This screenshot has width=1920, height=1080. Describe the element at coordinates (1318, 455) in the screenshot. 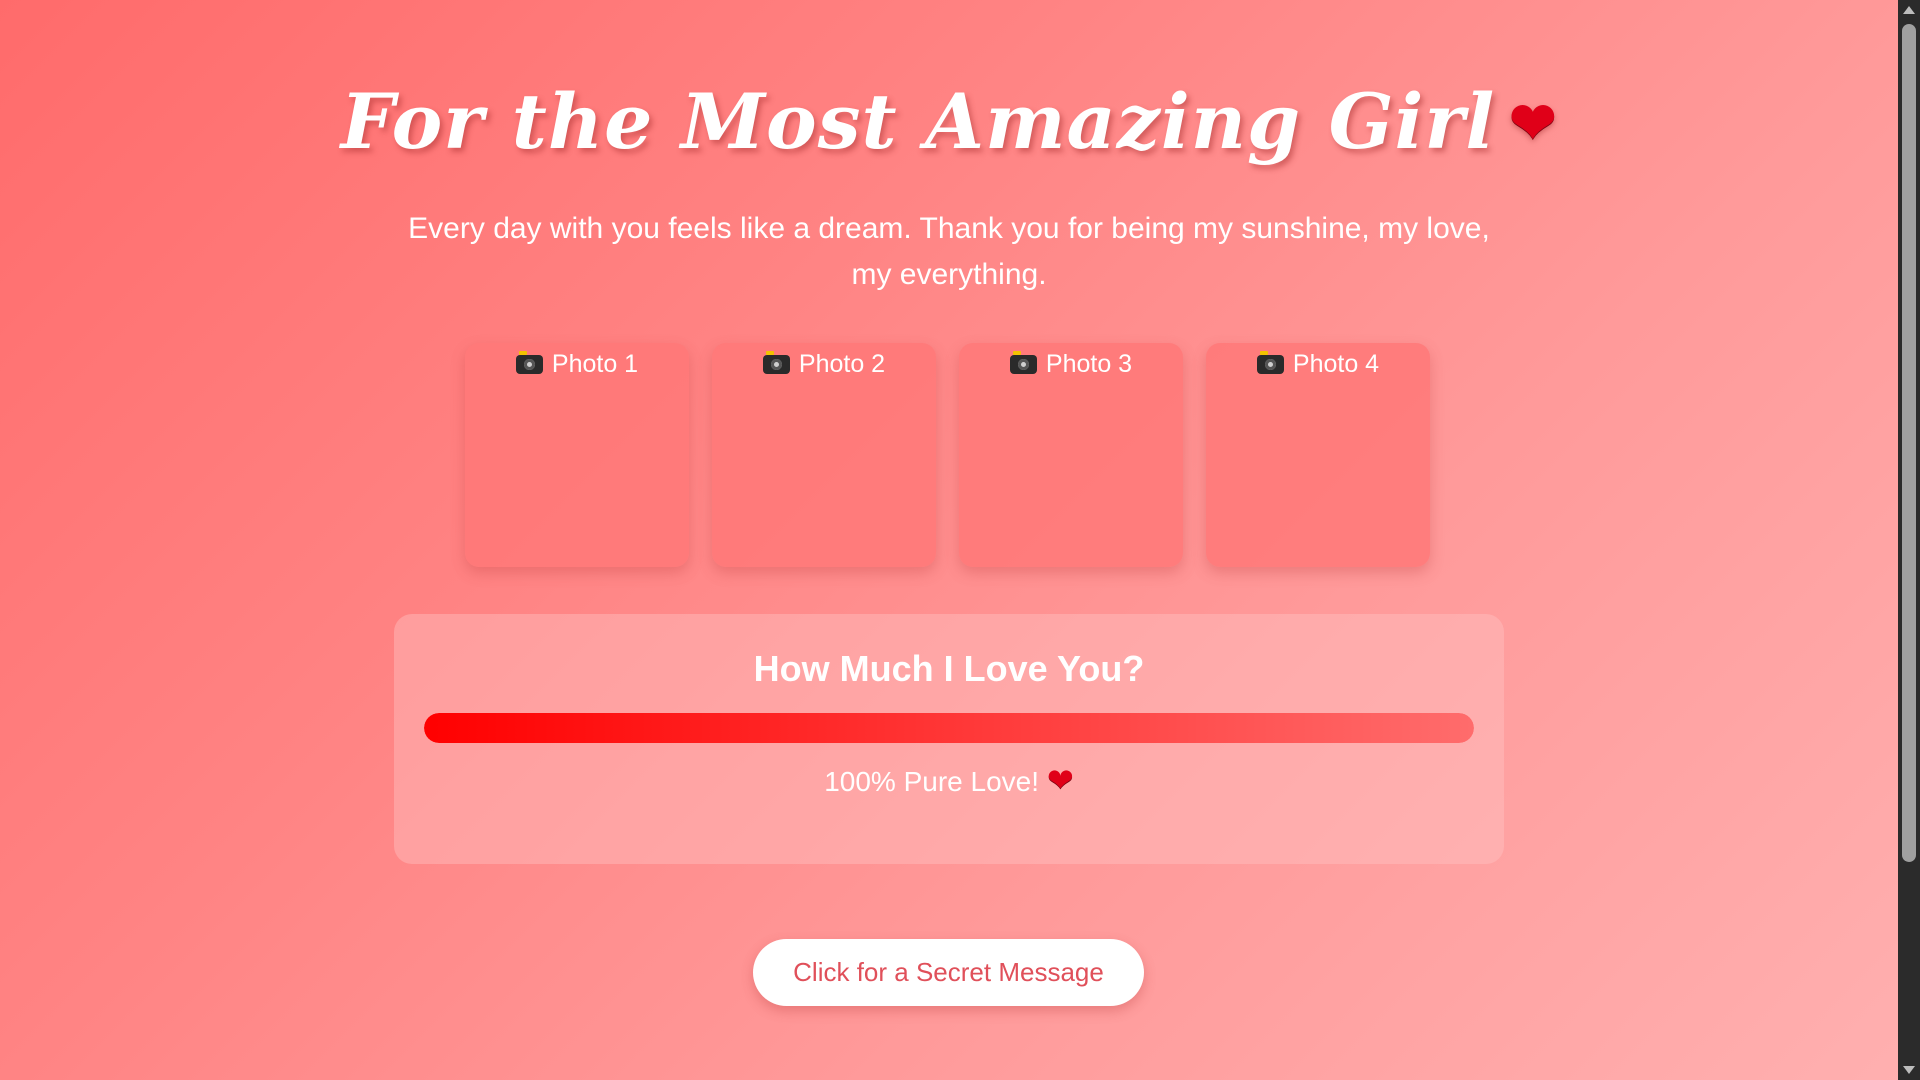

I see `photo-card-4: Photo 4` at that location.